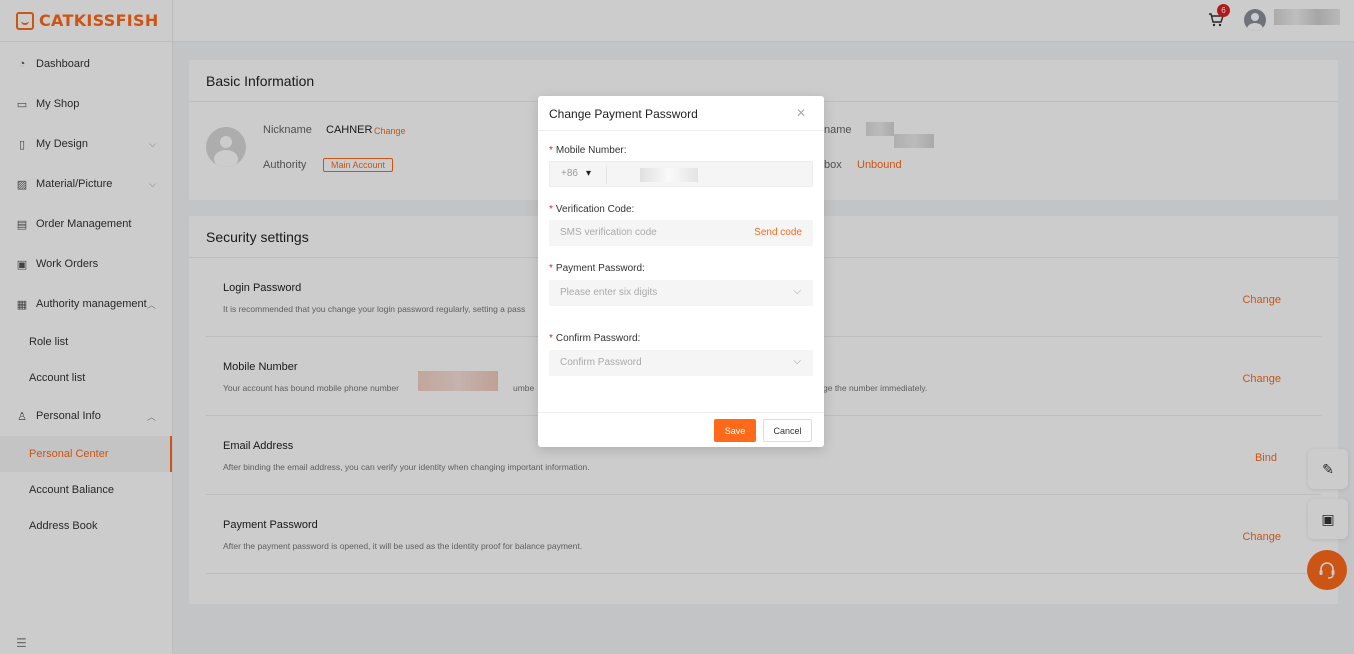 The width and height of the screenshot is (1354, 654). I want to click on confirm-password-placeholder: Confirm Password, so click(601, 362).